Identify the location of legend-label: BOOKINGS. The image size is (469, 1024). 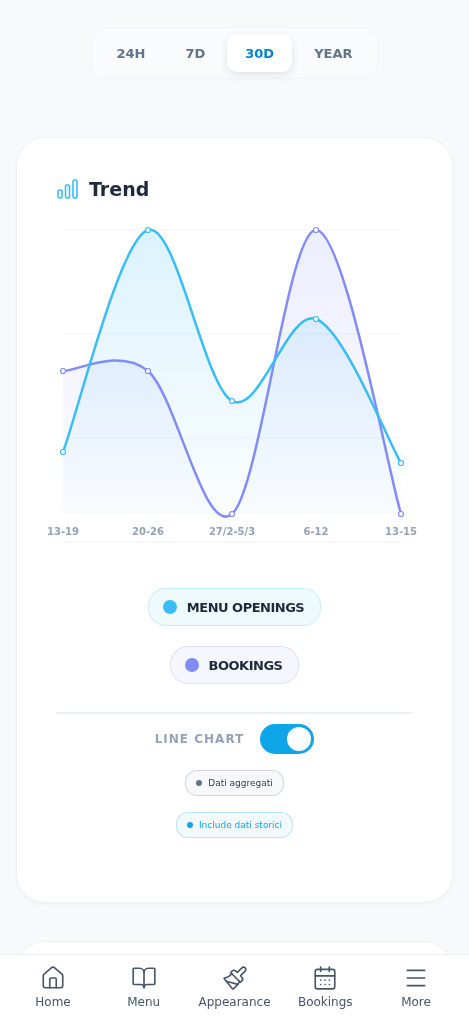
(245, 665).